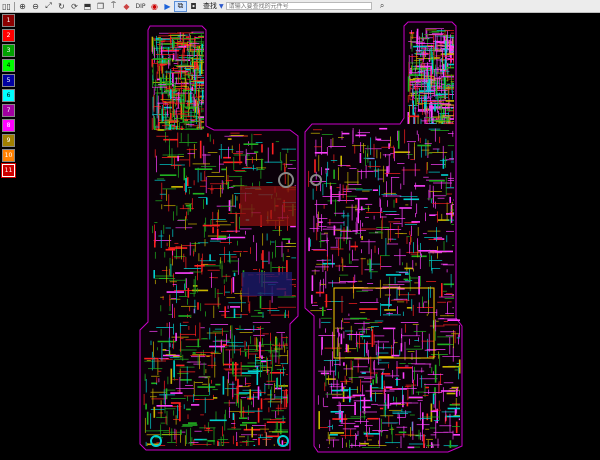 Image resolution: width=600 pixels, height=460 pixels. I want to click on fit-width-icon: ⤢, so click(48, 6).